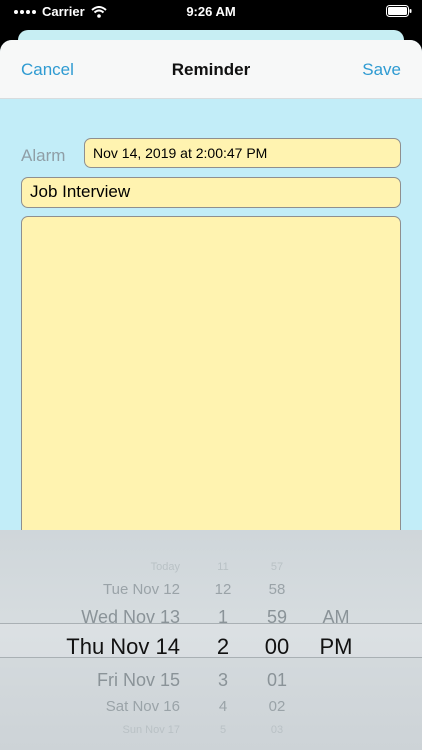 Image resolution: width=422 pixels, height=750 pixels. Describe the element at coordinates (141, 589) in the screenshot. I see `picker-date: Tue Nov 12` at that location.